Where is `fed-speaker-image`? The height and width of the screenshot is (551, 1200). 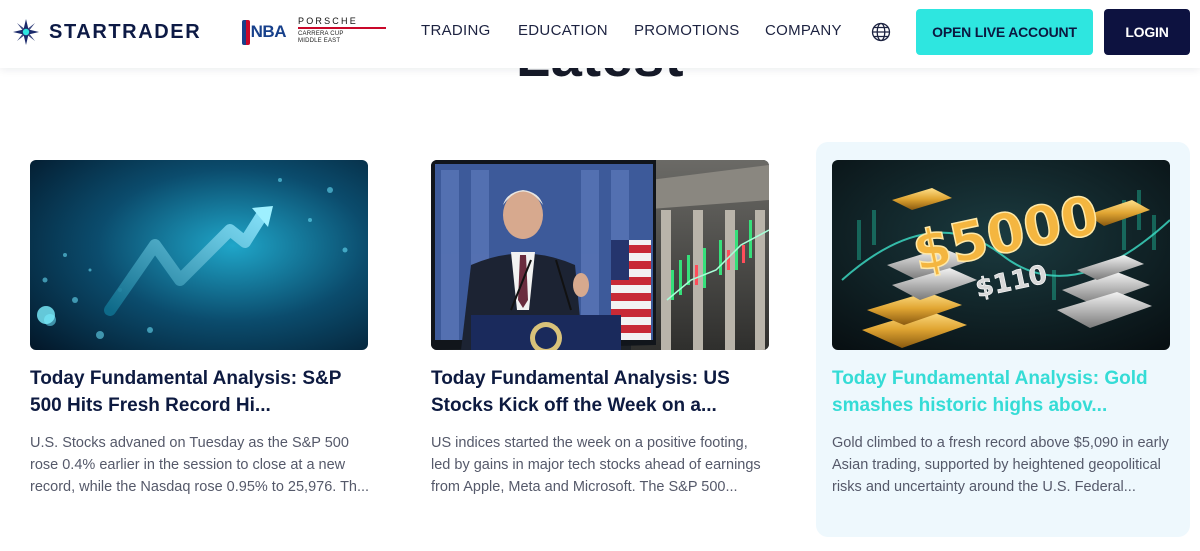
fed-speaker-image is located at coordinates (600, 255).